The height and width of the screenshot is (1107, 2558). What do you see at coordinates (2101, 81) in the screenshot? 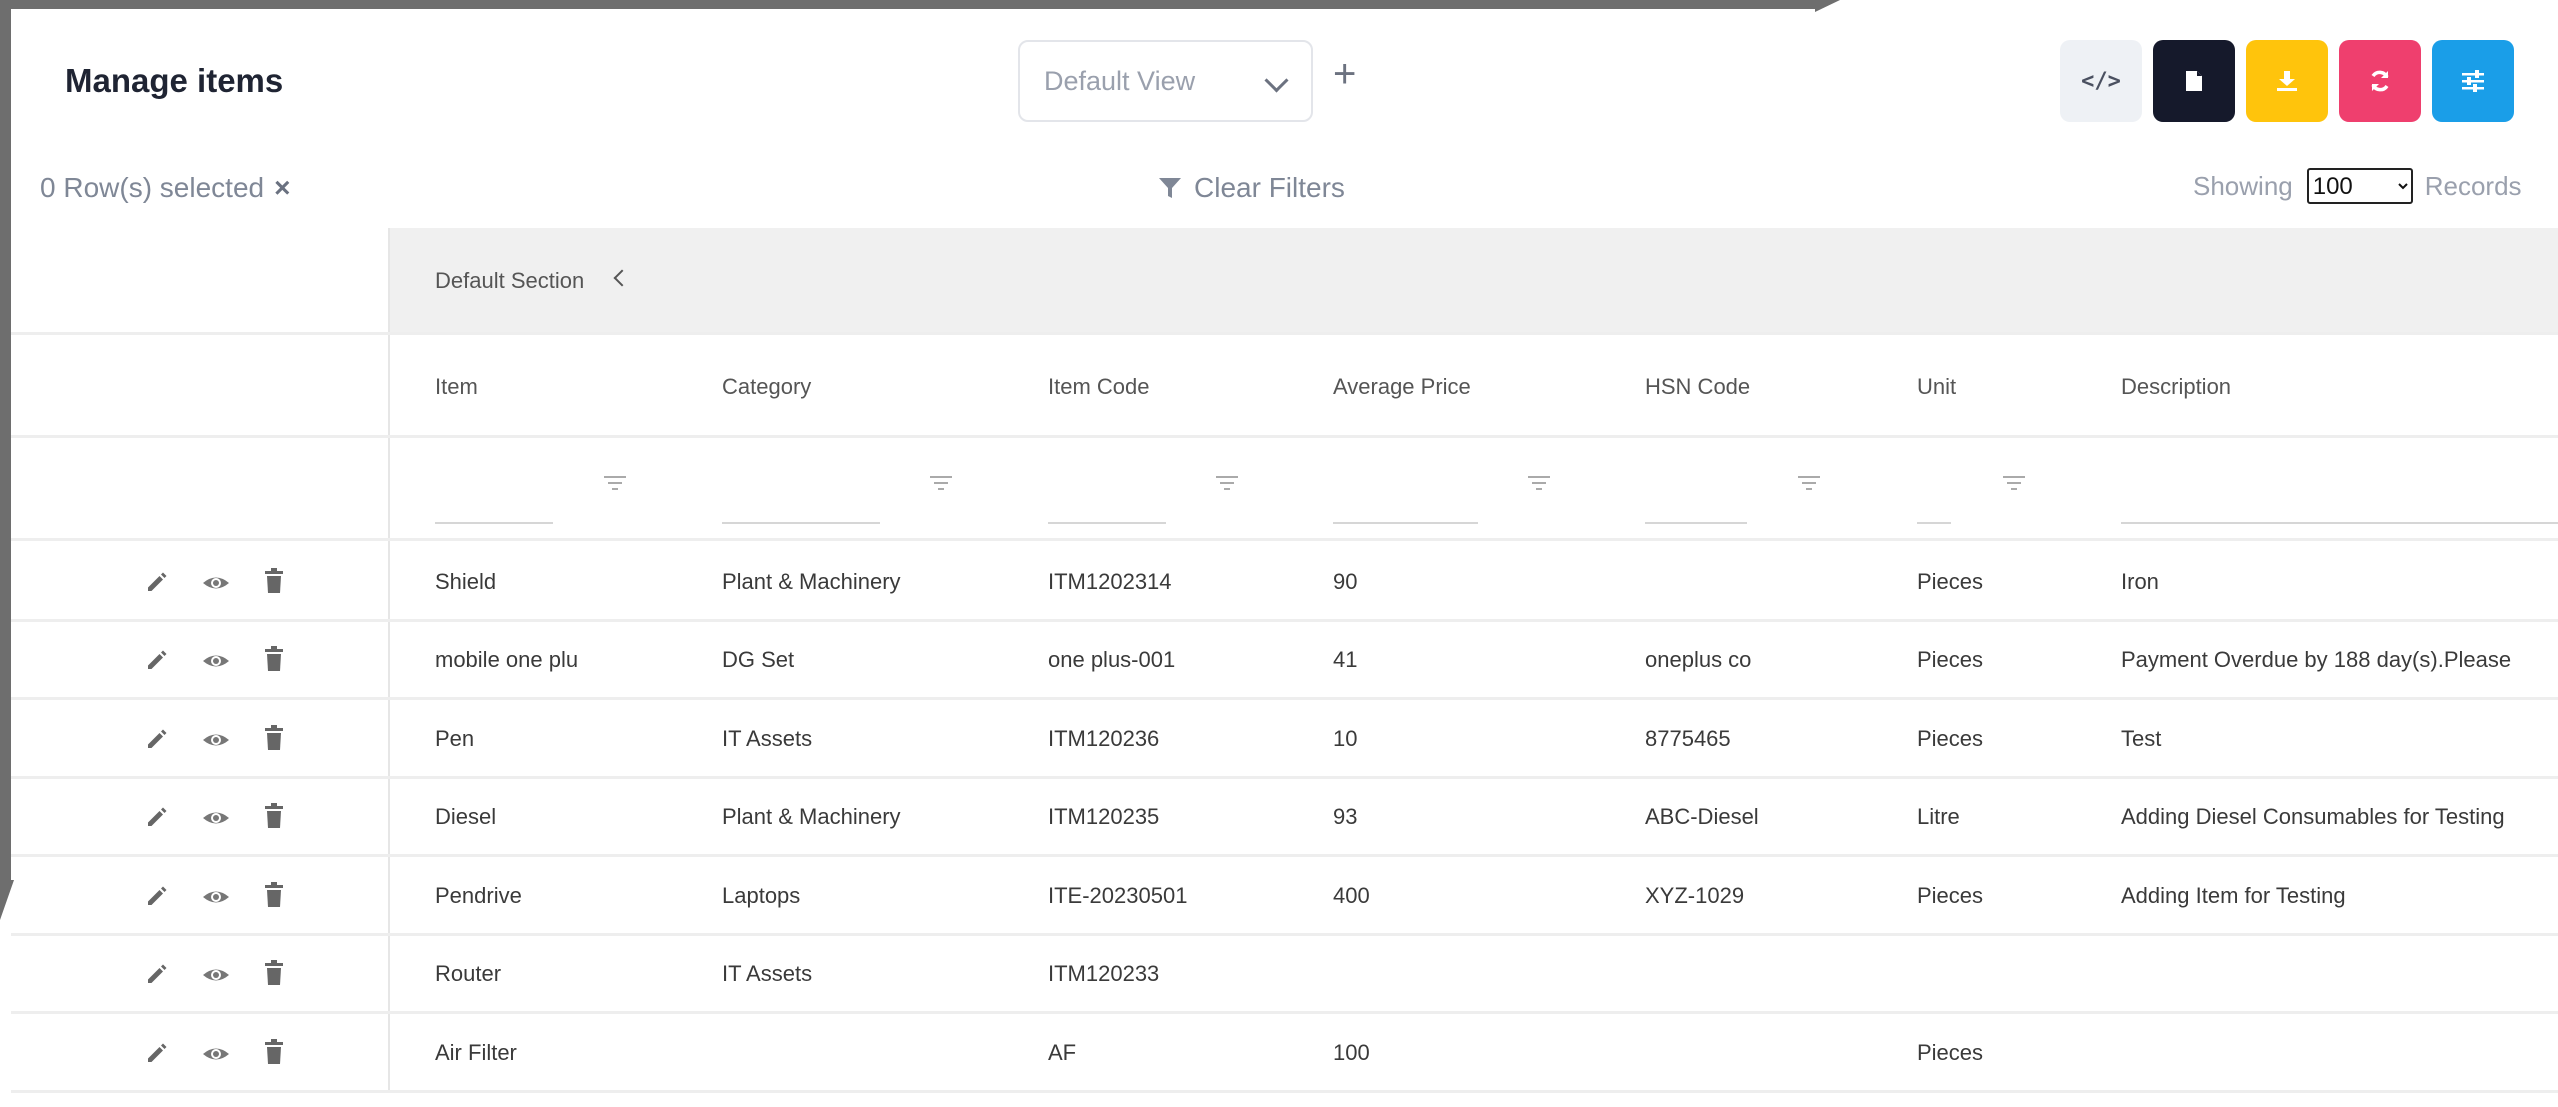
I see `code-button: </>` at bounding box center [2101, 81].